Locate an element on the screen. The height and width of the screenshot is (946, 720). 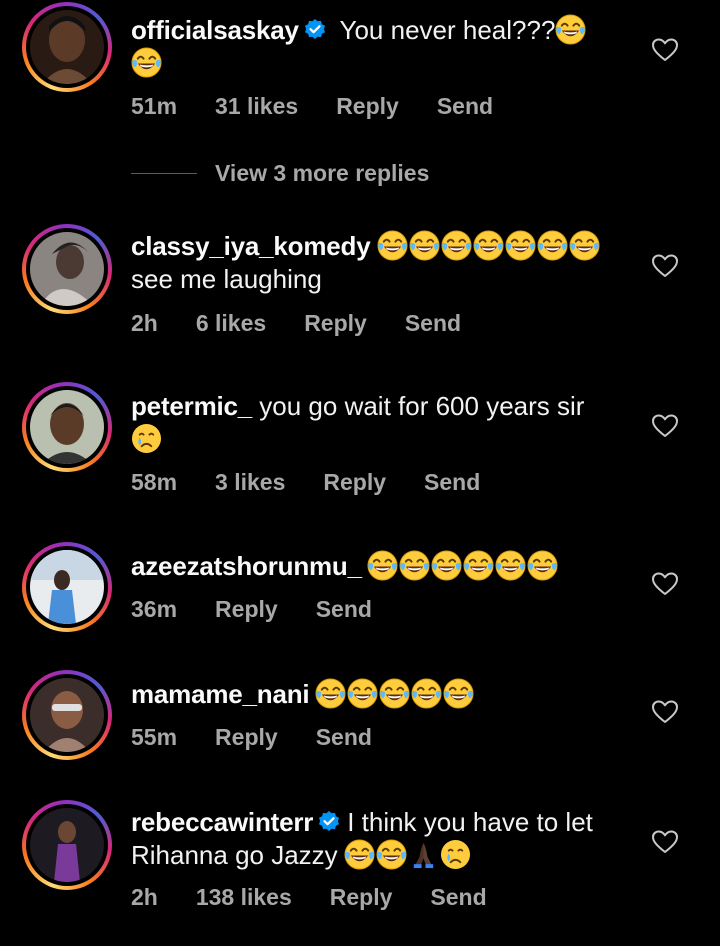
view-more-replies: View 3 more replies is located at coordinates (280, 173).